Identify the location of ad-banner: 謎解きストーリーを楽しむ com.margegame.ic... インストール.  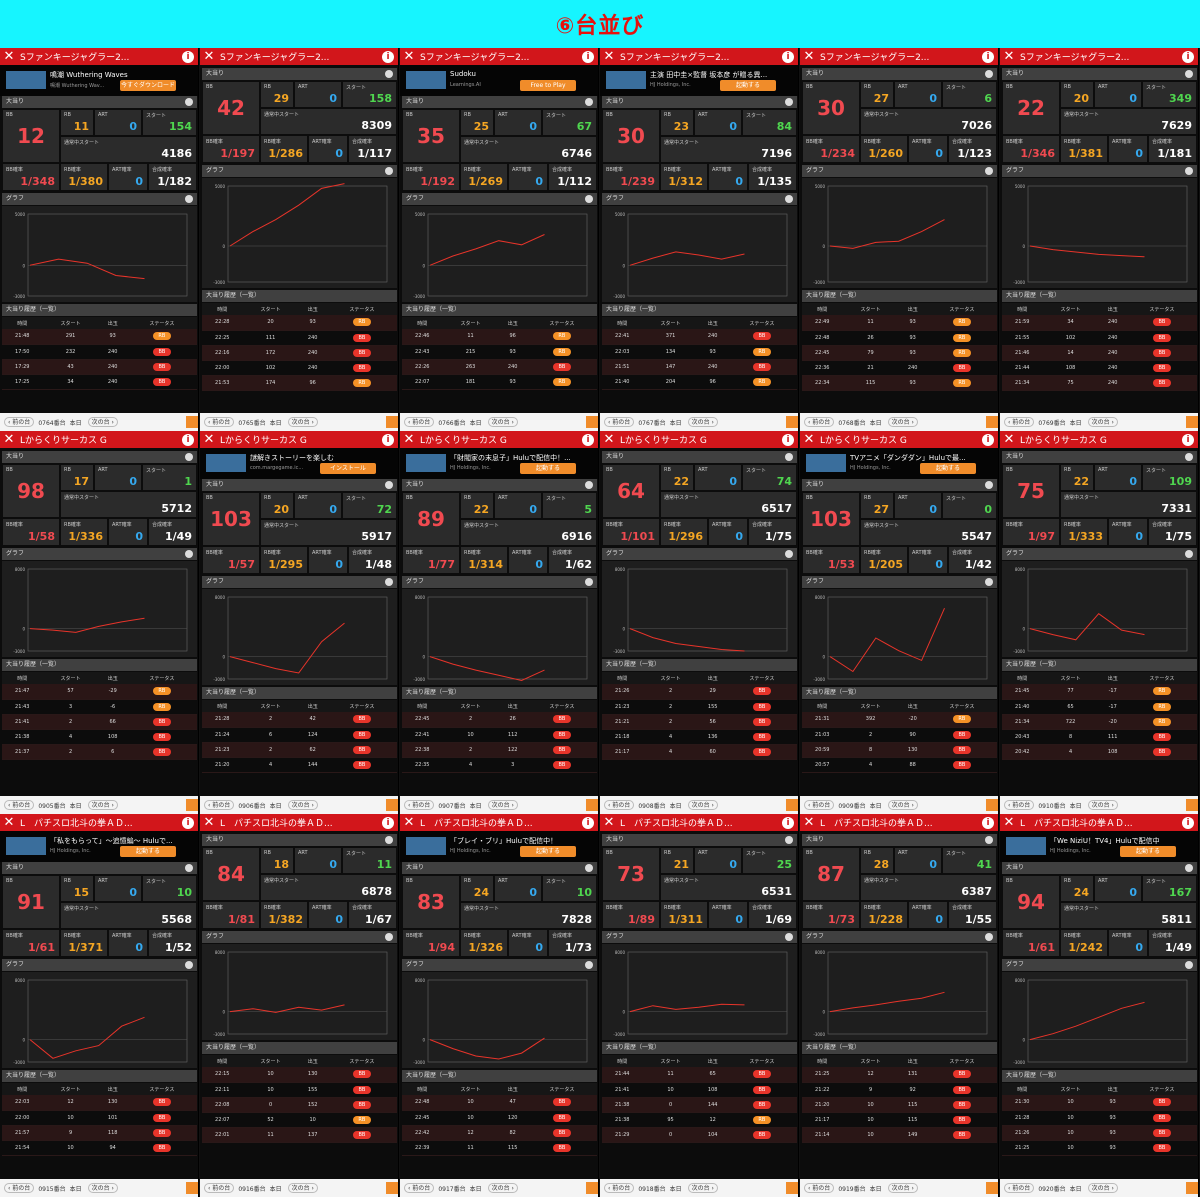
(299, 463).